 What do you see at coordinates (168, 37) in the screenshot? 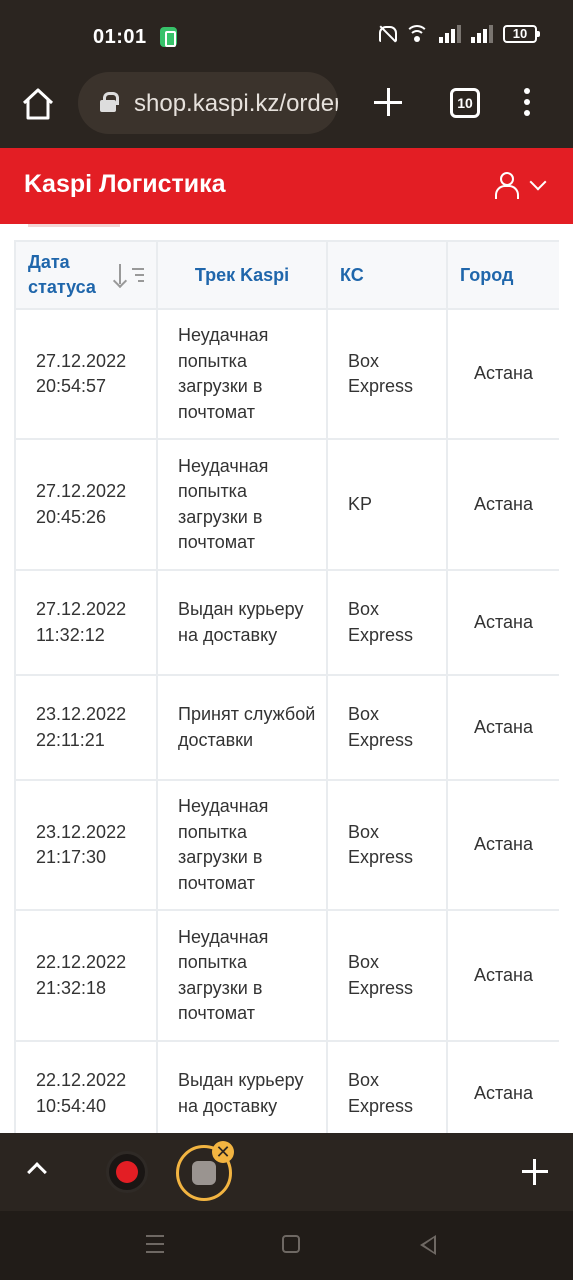
I see `app-notification-icon` at bounding box center [168, 37].